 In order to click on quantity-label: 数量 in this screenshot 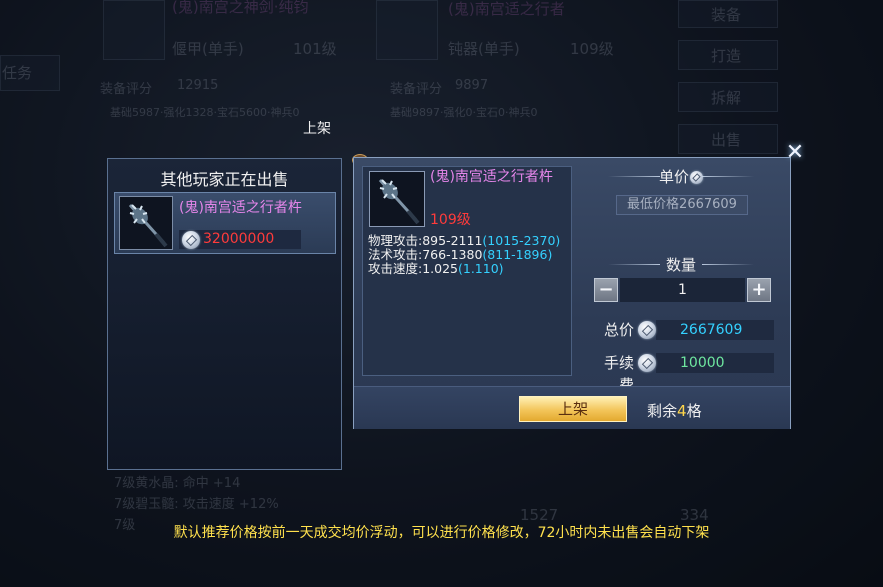, I will do `click(680, 265)`.